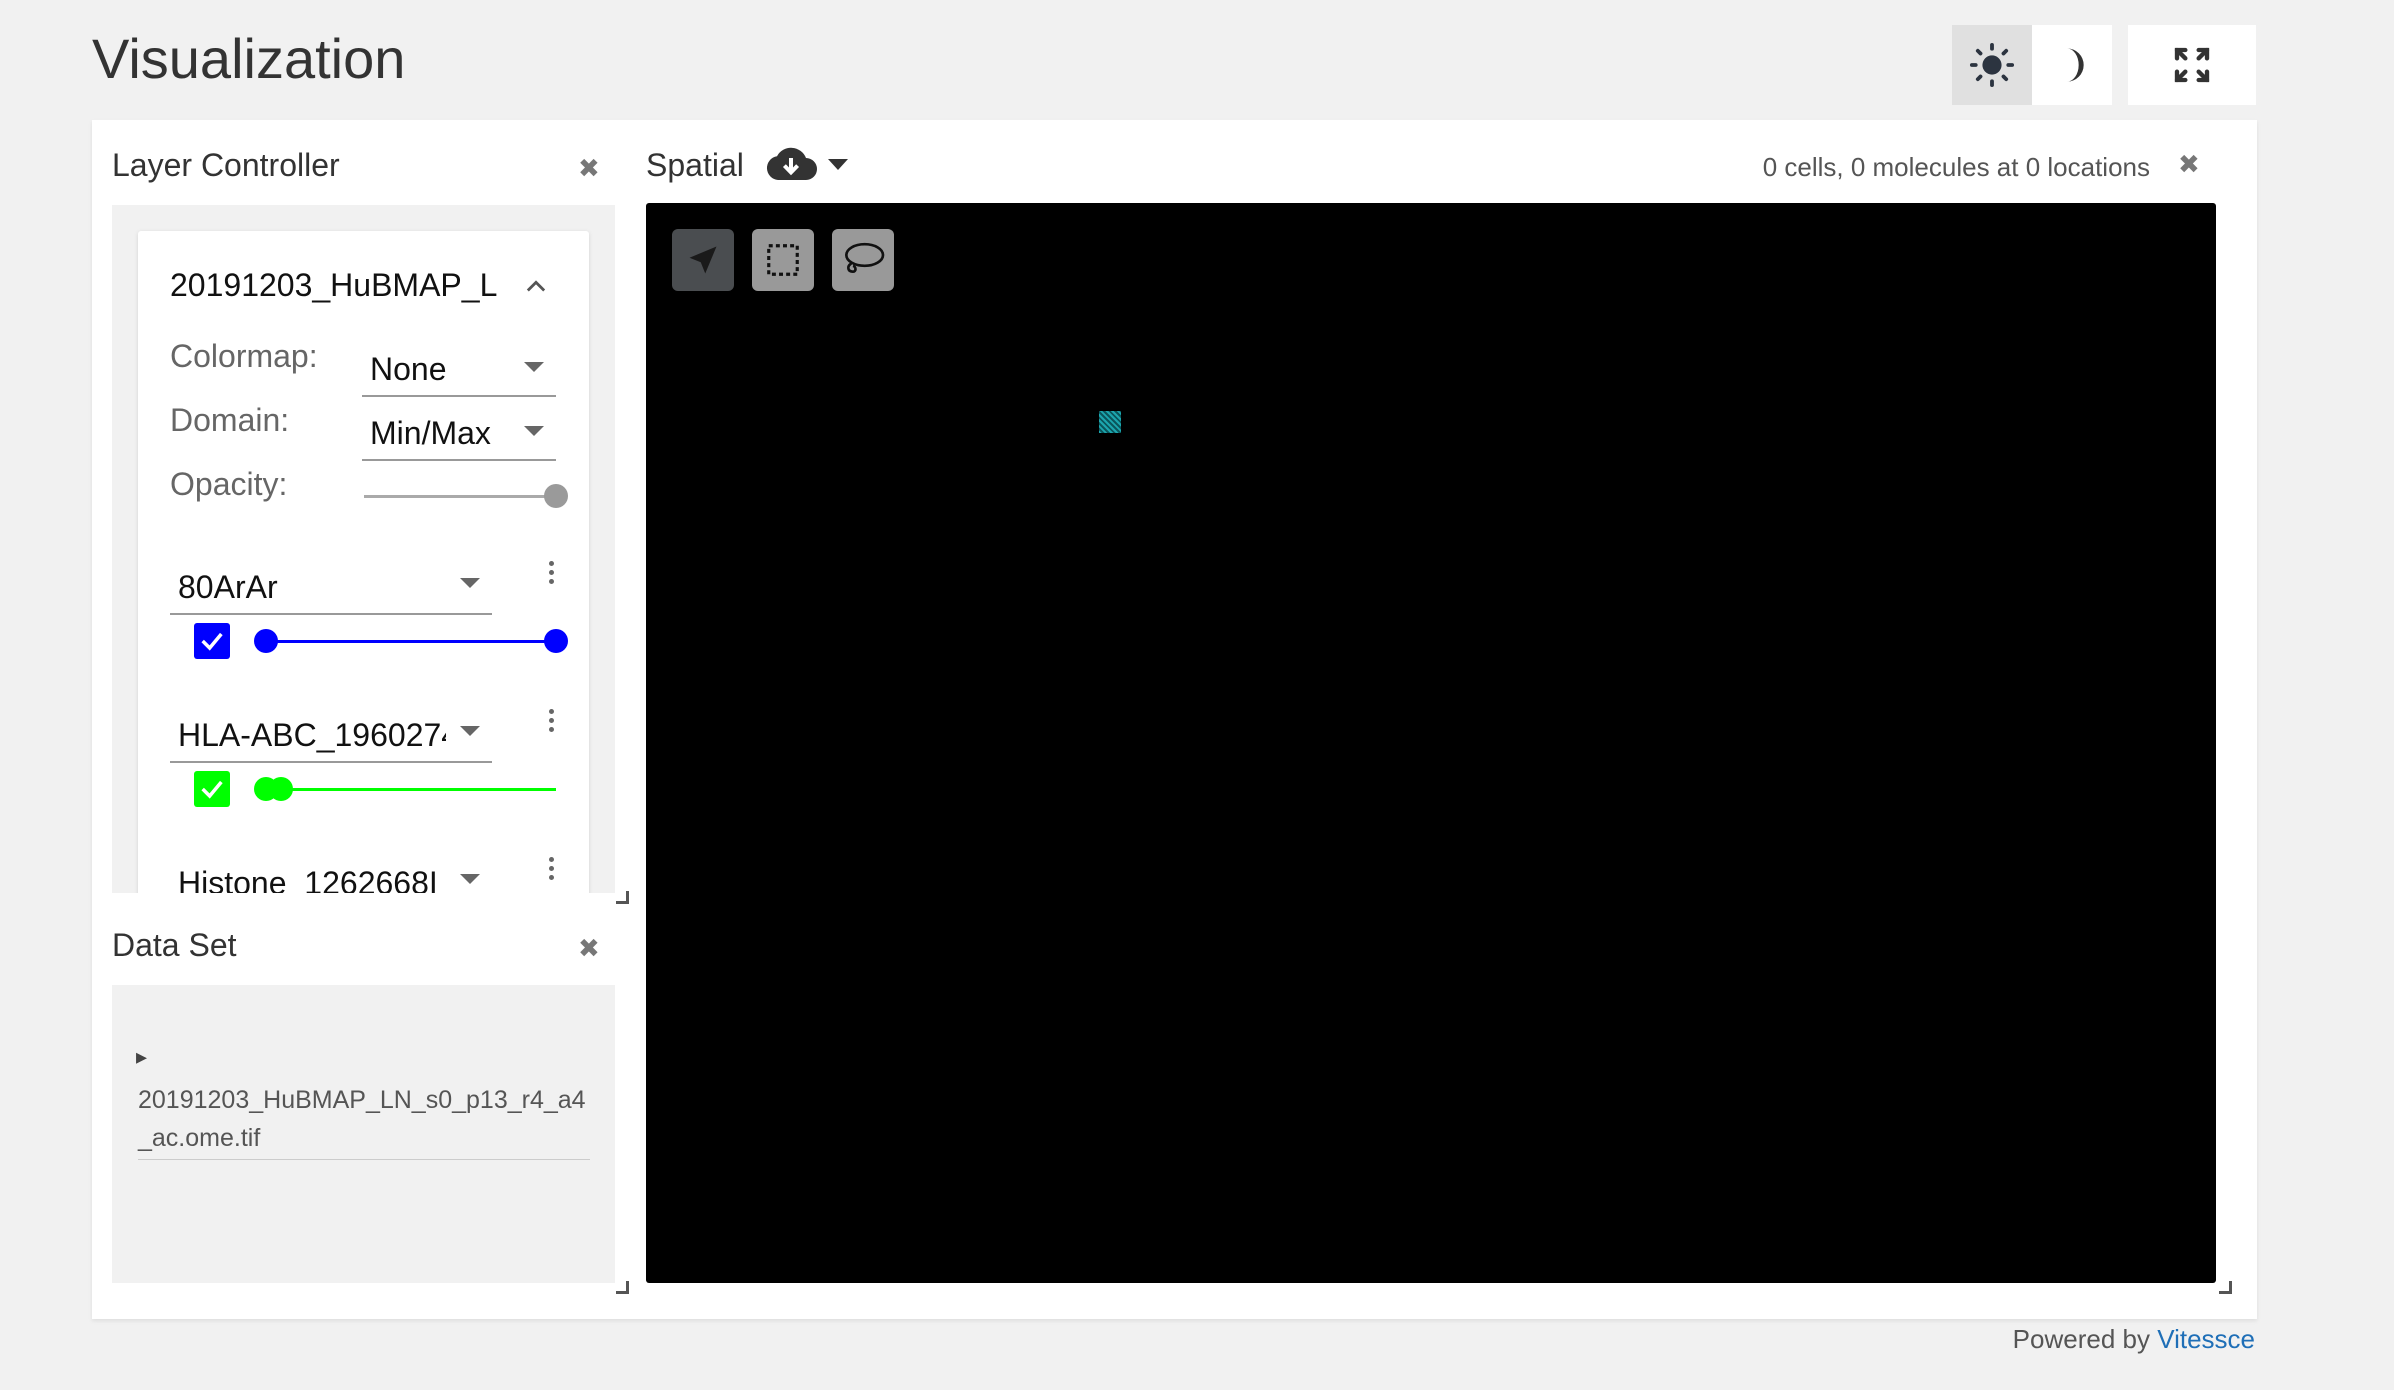 The image size is (2394, 1390). What do you see at coordinates (244, 356) in the screenshot?
I see `colormap-label: Colormap:` at bounding box center [244, 356].